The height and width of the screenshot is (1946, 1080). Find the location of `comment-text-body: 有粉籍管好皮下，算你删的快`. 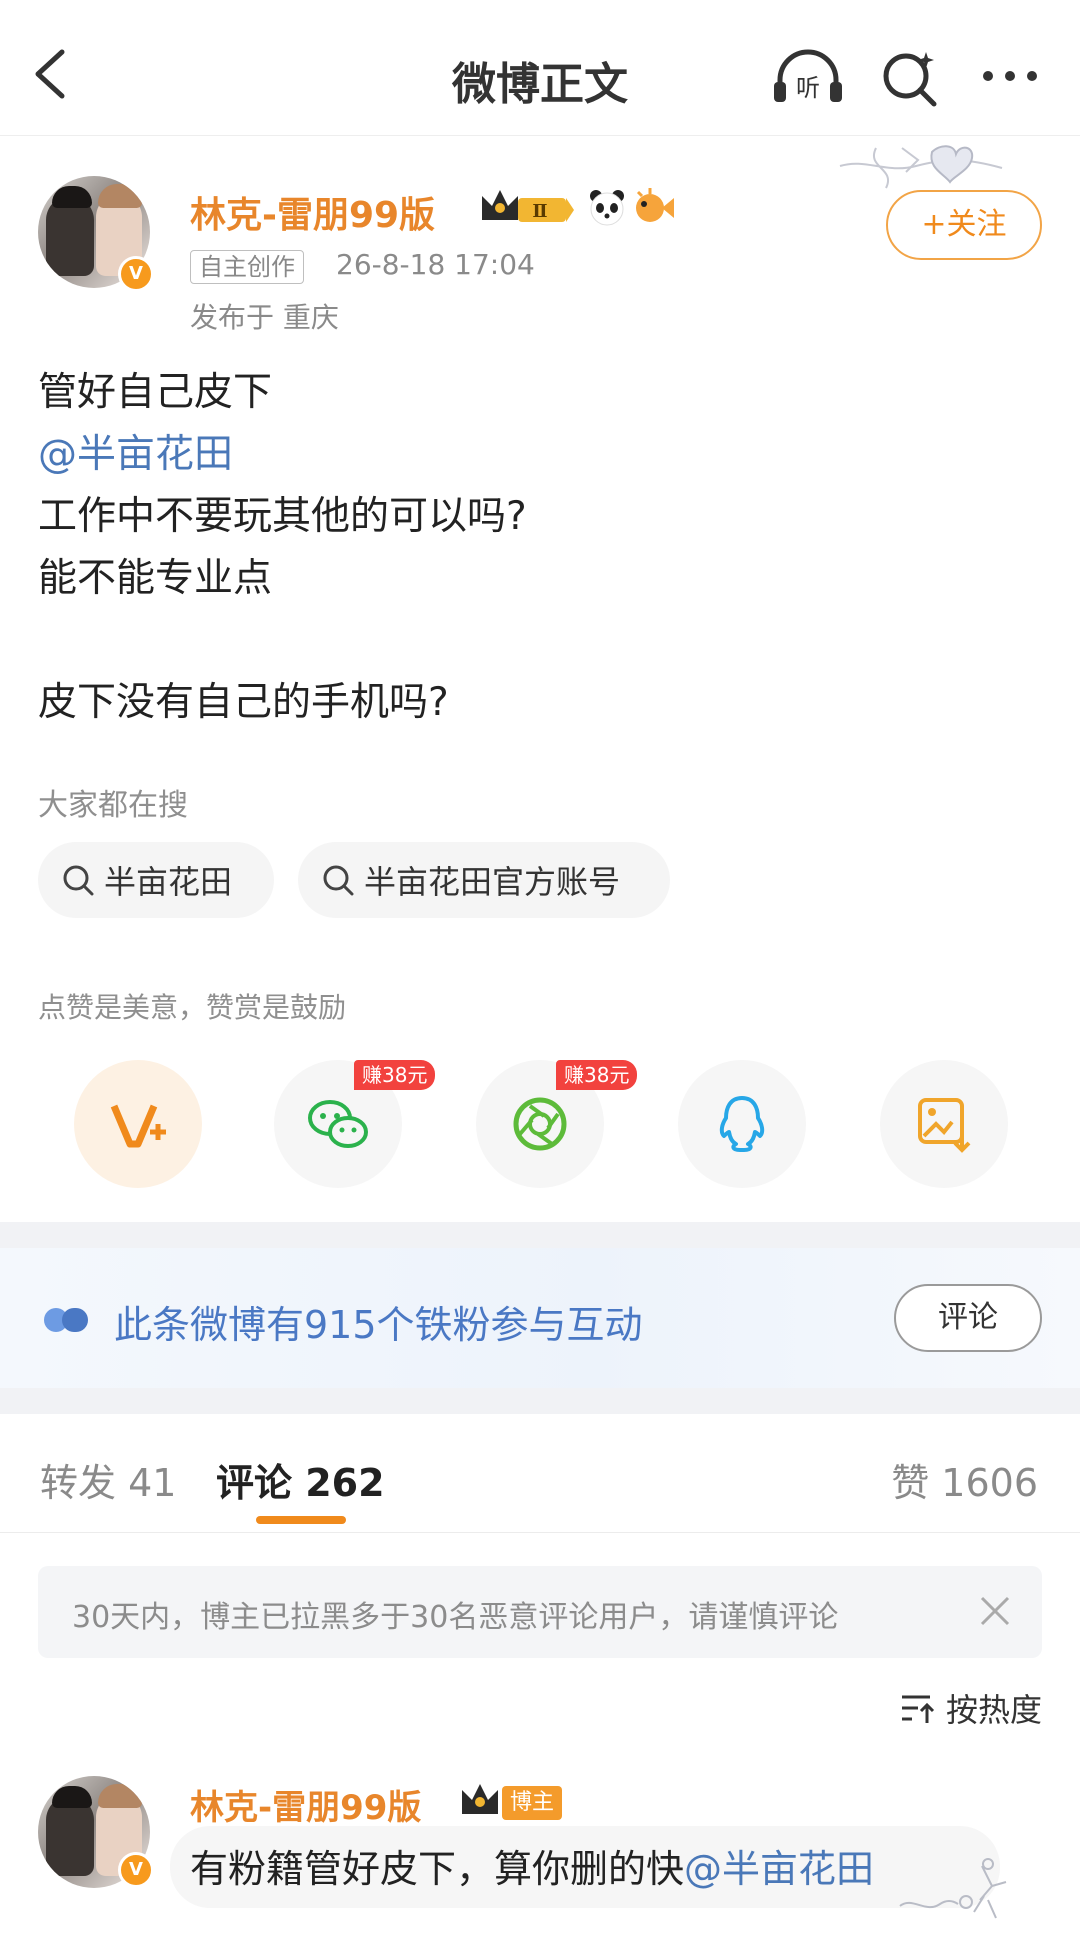

comment-text-body: 有粉籍管好皮下，算你删的快 is located at coordinates (437, 1869).